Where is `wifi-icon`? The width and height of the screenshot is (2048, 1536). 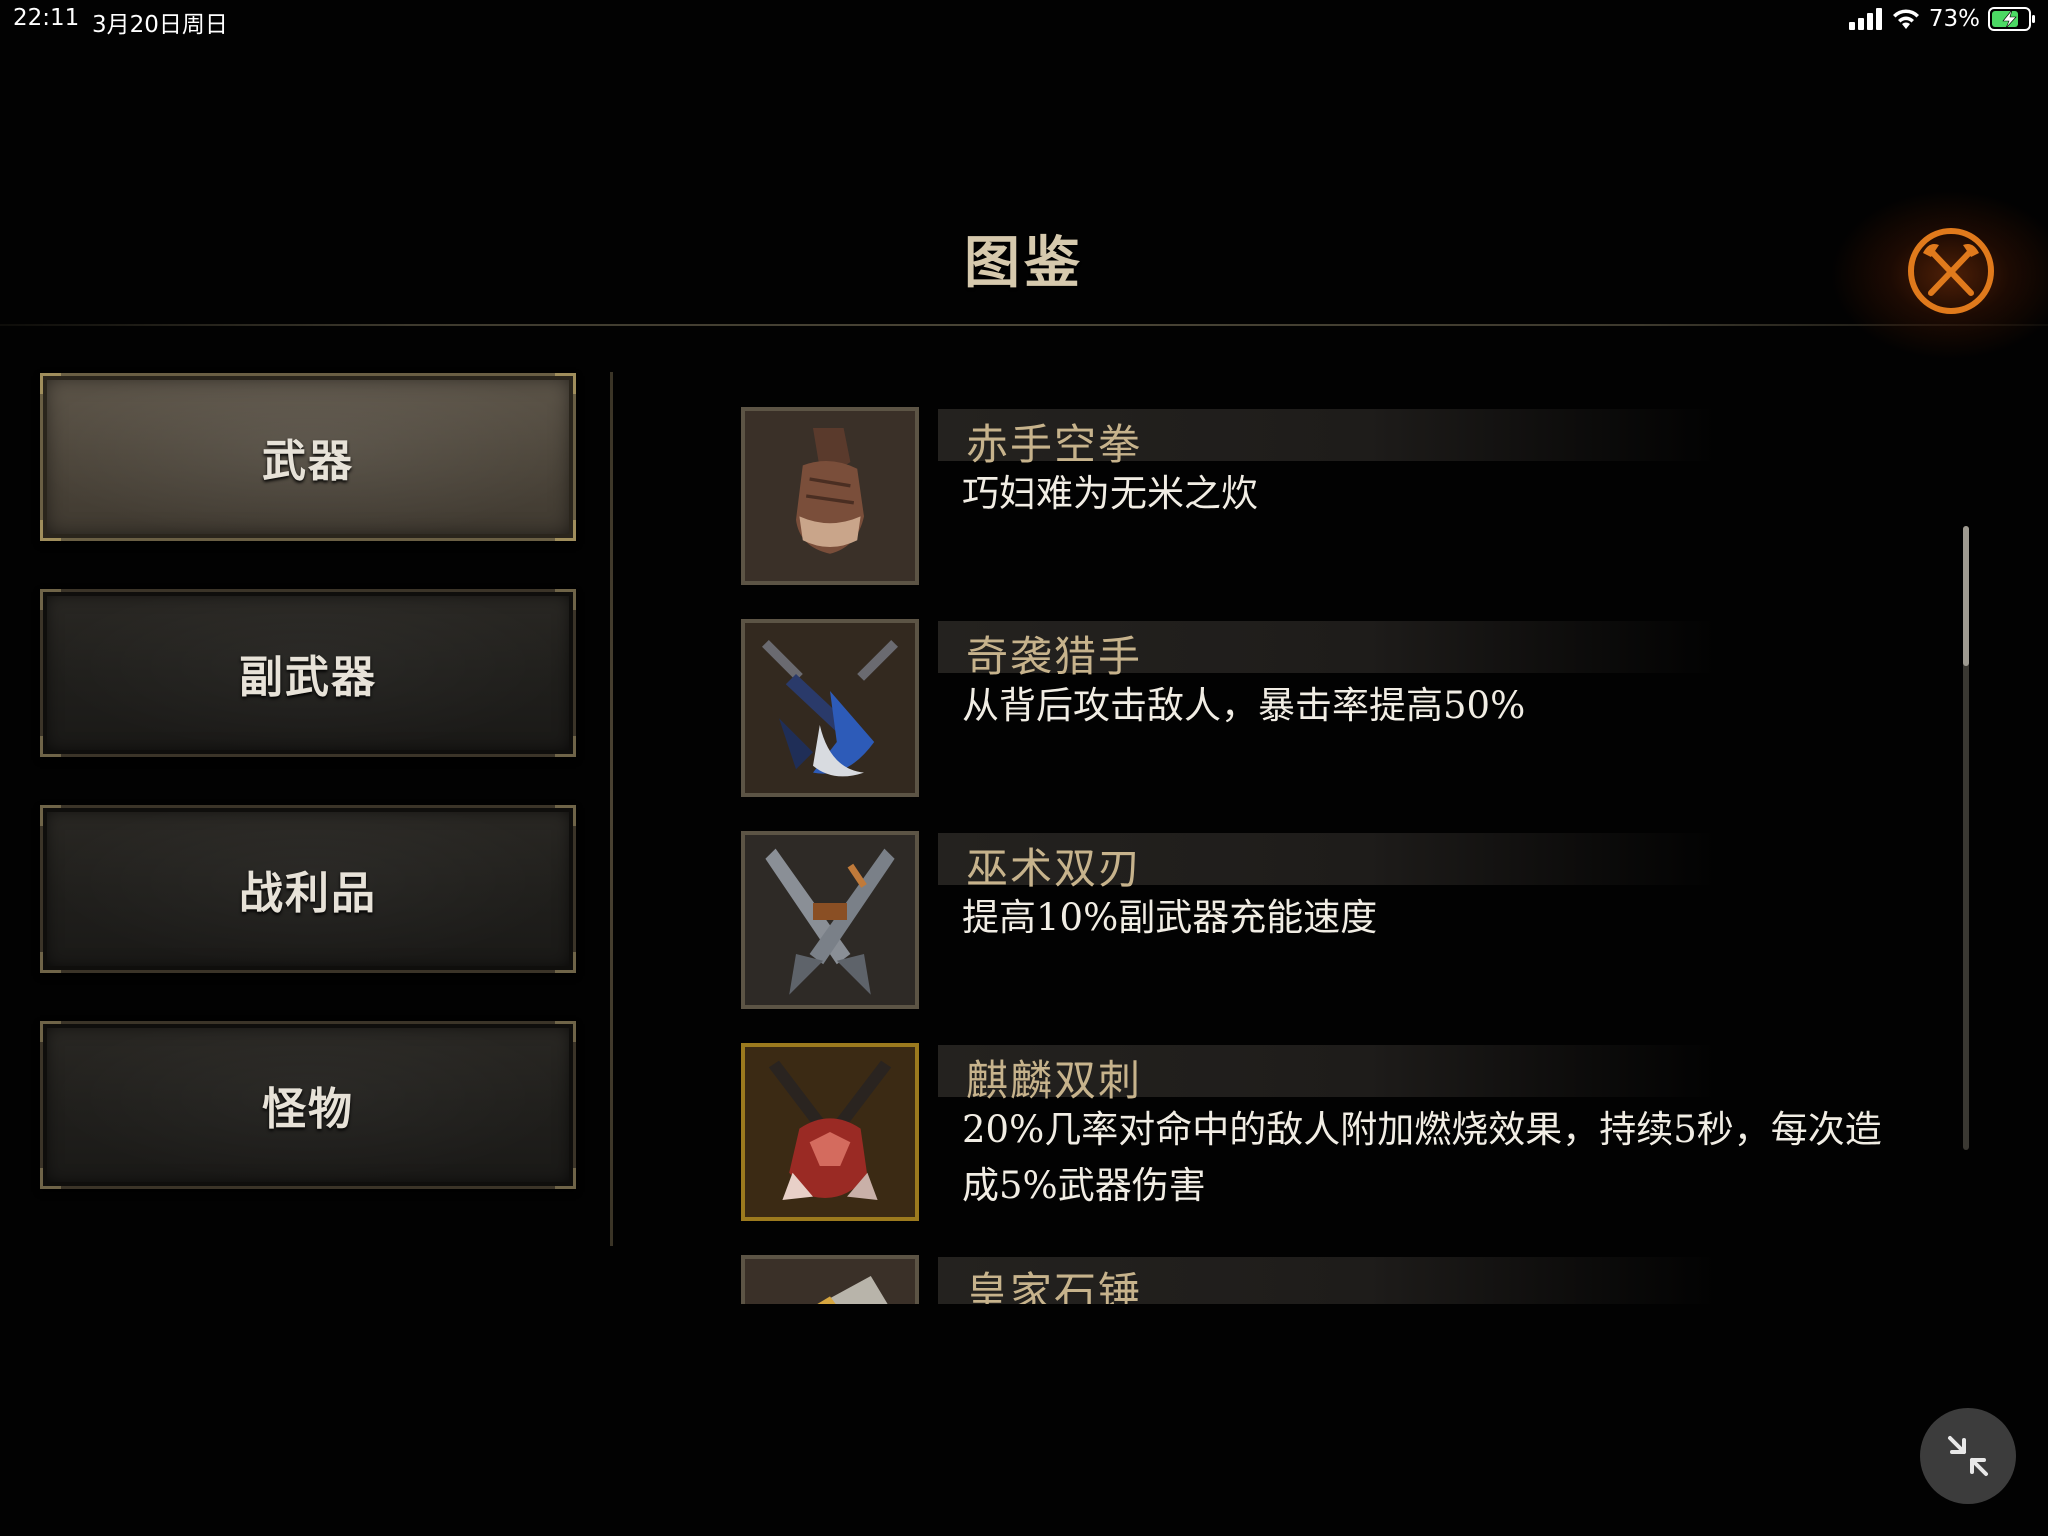 wifi-icon is located at coordinates (1905, 19).